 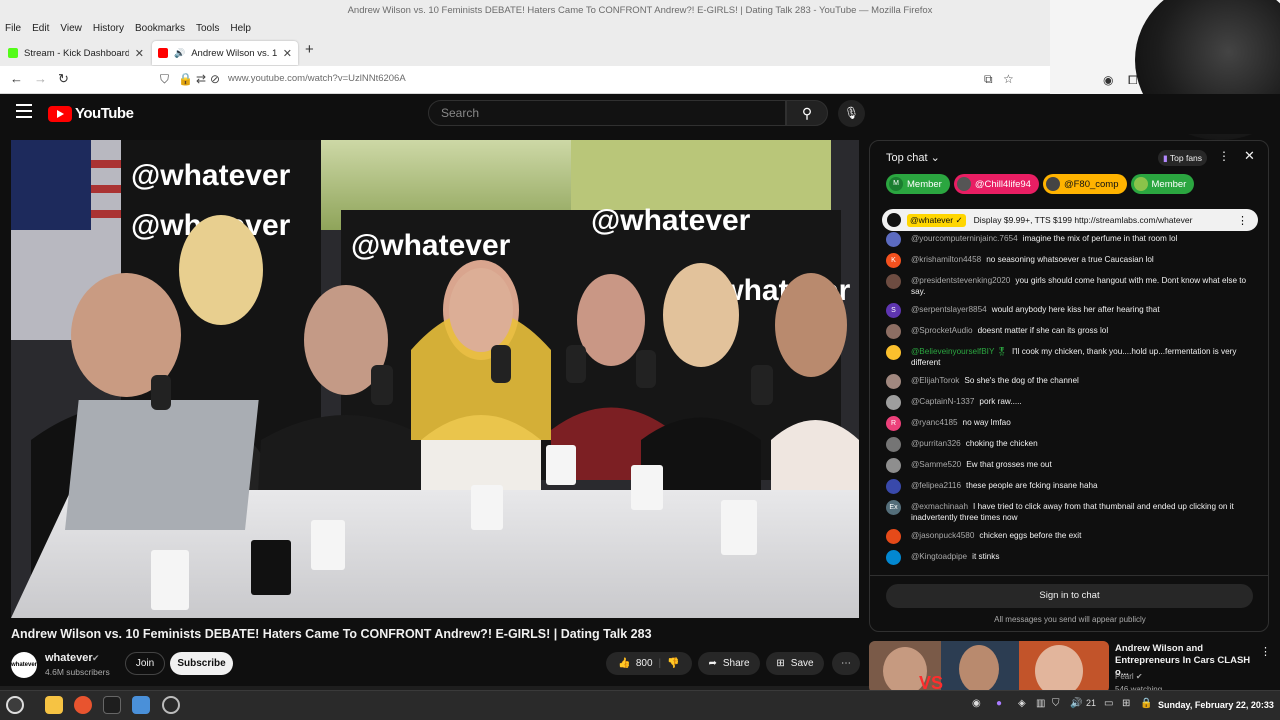 What do you see at coordinates (185, 79) in the screenshot?
I see `lock-icon: 🔒` at bounding box center [185, 79].